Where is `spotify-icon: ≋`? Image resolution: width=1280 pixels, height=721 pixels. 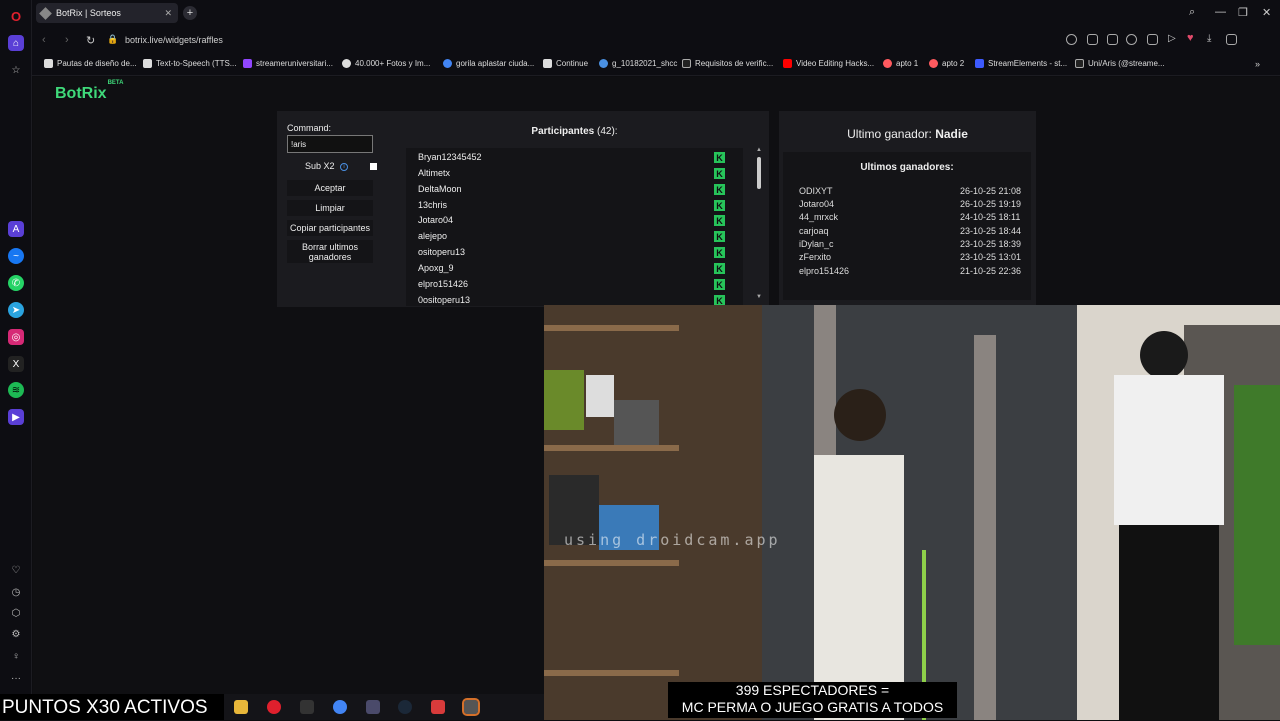 spotify-icon: ≋ is located at coordinates (16, 390).